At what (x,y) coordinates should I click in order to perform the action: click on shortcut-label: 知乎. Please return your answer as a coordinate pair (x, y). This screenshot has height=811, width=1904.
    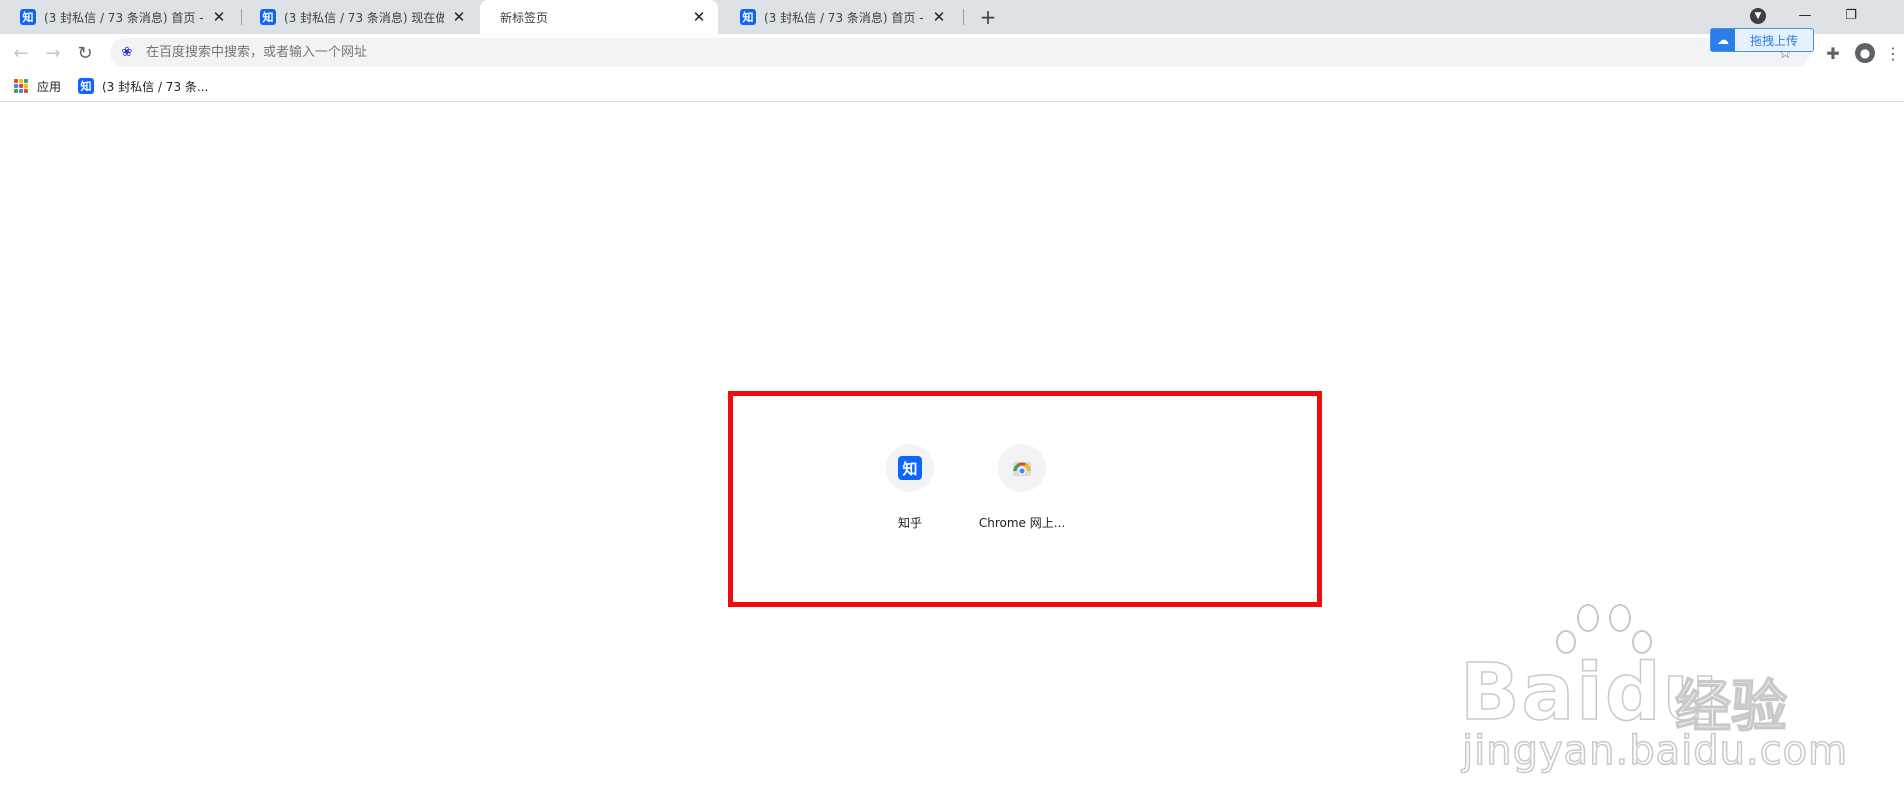
    Looking at the image, I should click on (909, 523).